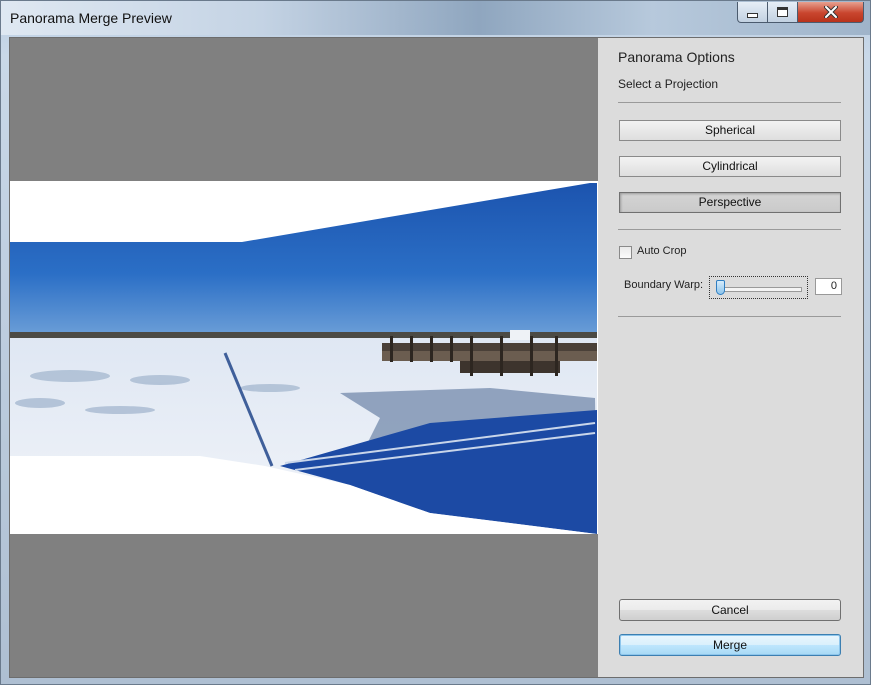 Image resolution: width=871 pixels, height=685 pixels. What do you see at coordinates (664, 285) in the screenshot?
I see `boundary-warp-label: Boundary Warp:` at bounding box center [664, 285].